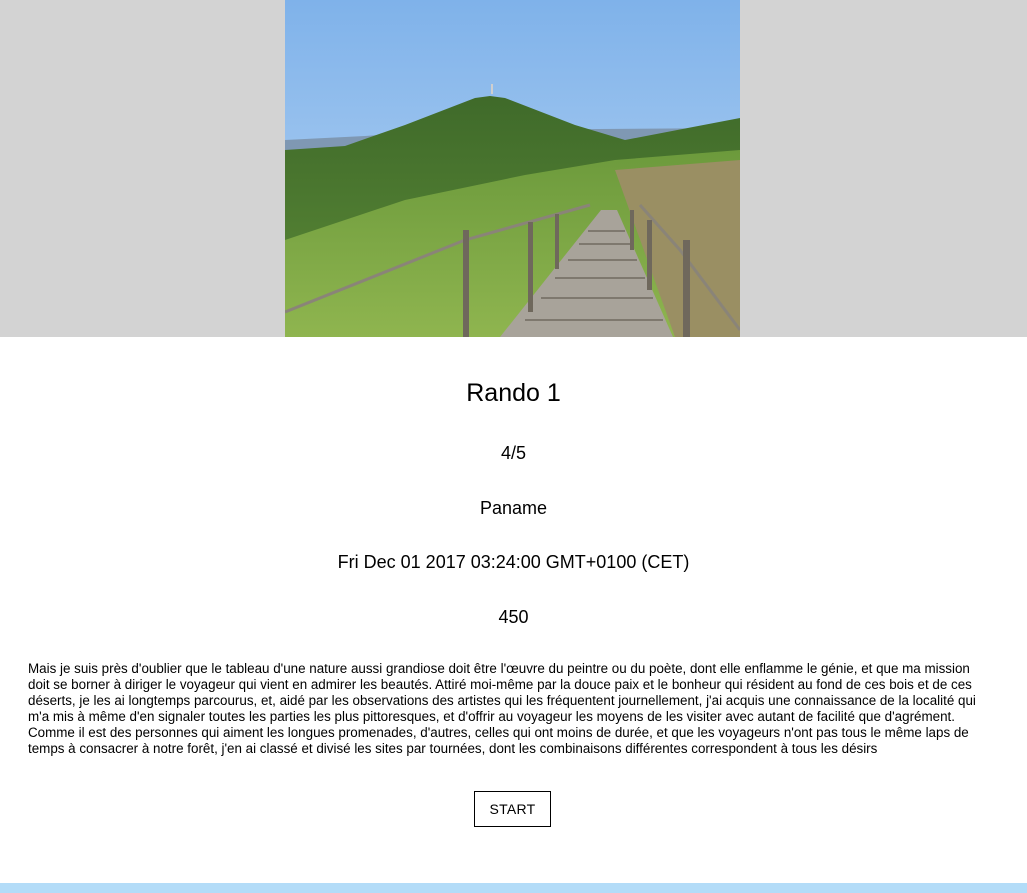  Describe the element at coordinates (513, 453) in the screenshot. I see `hike-difficulty: 4/5` at that location.